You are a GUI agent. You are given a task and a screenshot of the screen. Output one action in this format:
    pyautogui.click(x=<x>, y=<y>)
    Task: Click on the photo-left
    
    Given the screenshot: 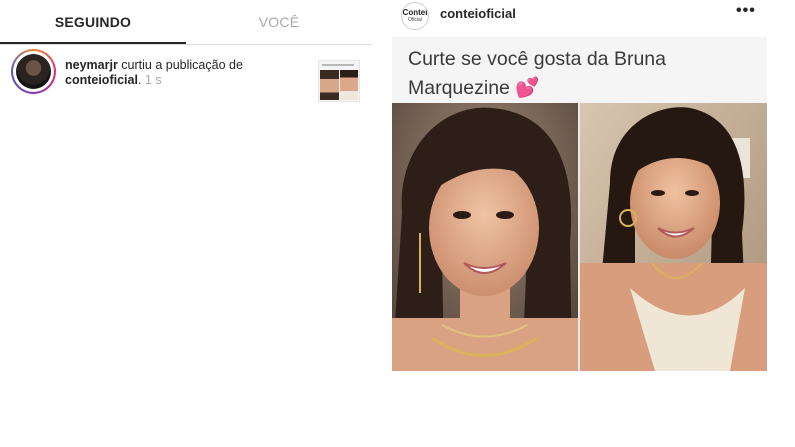 What is the action you would take?
    pyautogui.click(x=485, y=237)
    